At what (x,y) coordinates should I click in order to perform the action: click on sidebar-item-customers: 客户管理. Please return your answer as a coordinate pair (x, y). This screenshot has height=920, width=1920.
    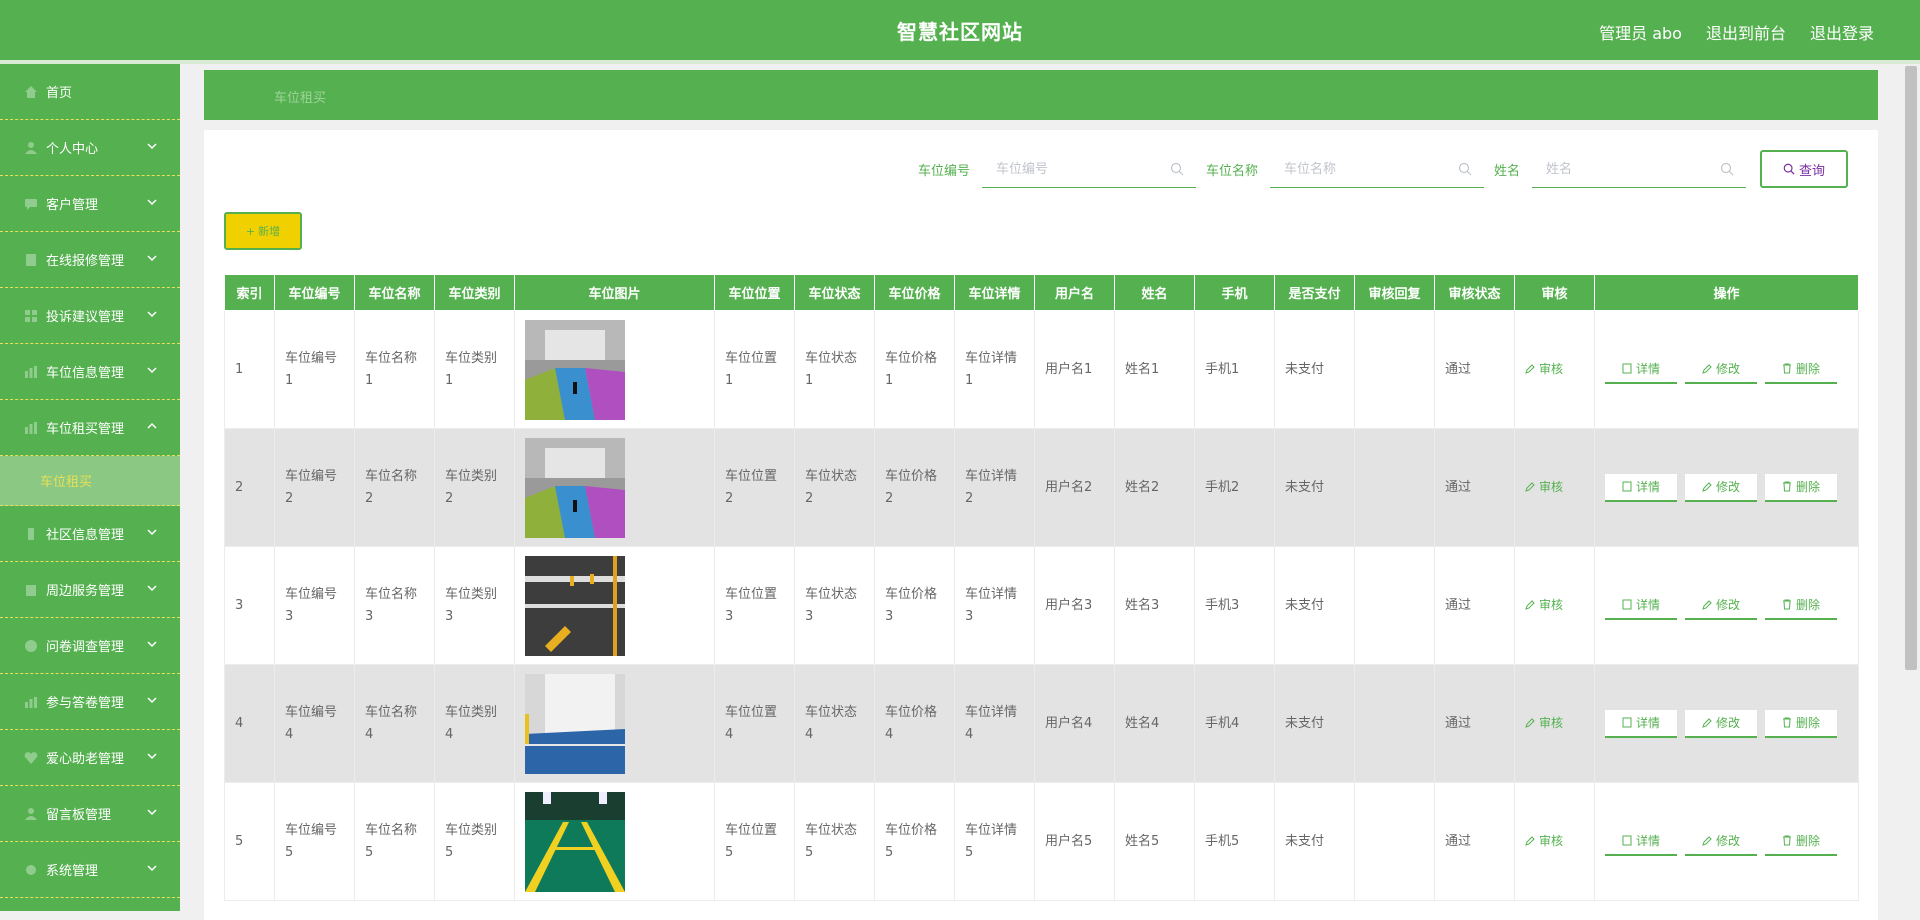
    Looking at the image, I should click on (90, 204).